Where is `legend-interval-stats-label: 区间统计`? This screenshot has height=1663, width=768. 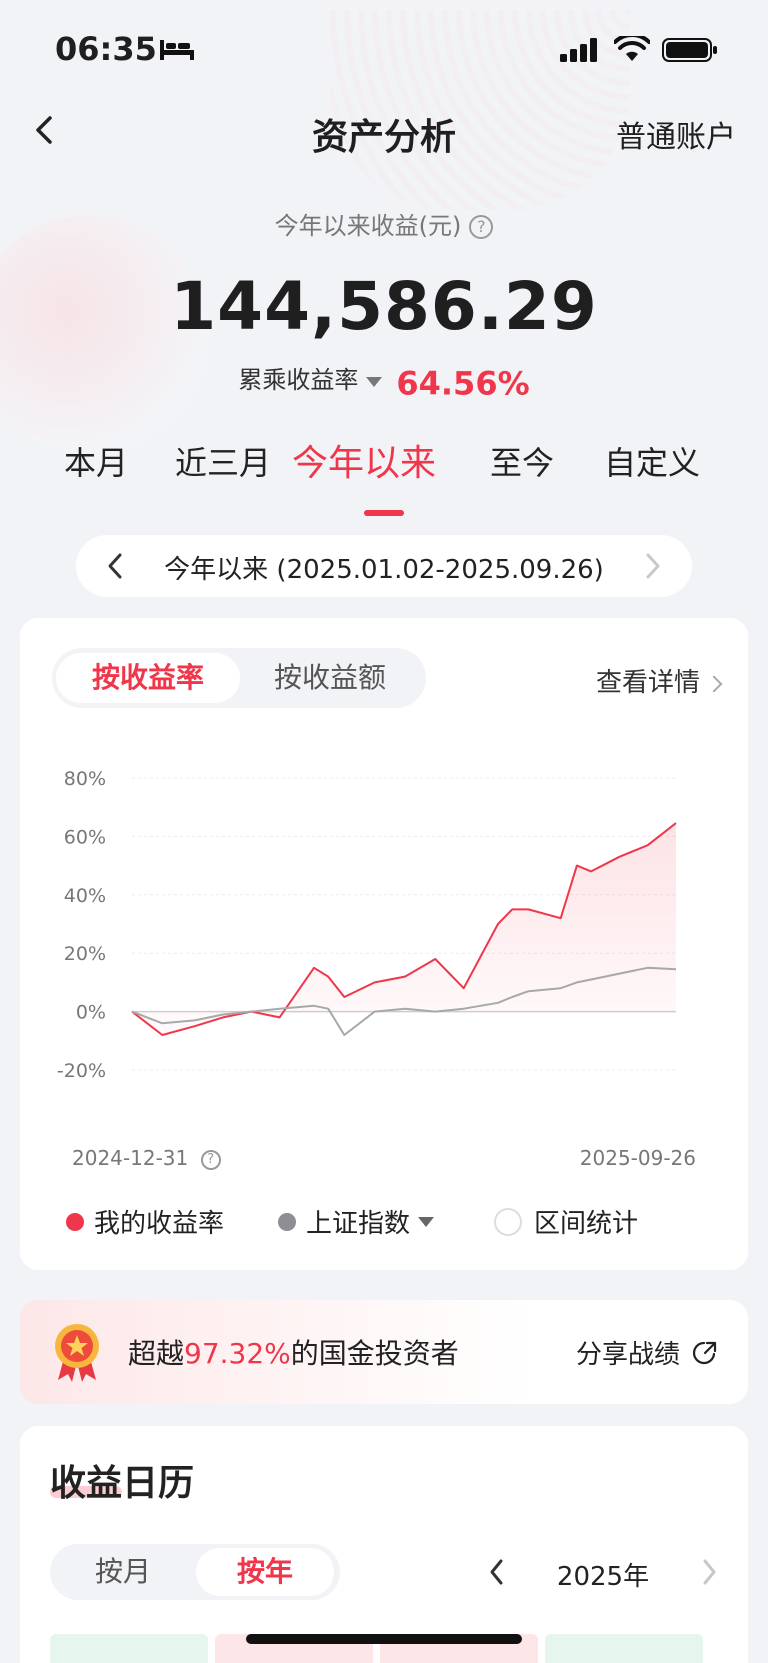 legend-interval-stats-label: 区间统计 is located at coordinates (586, 1224).